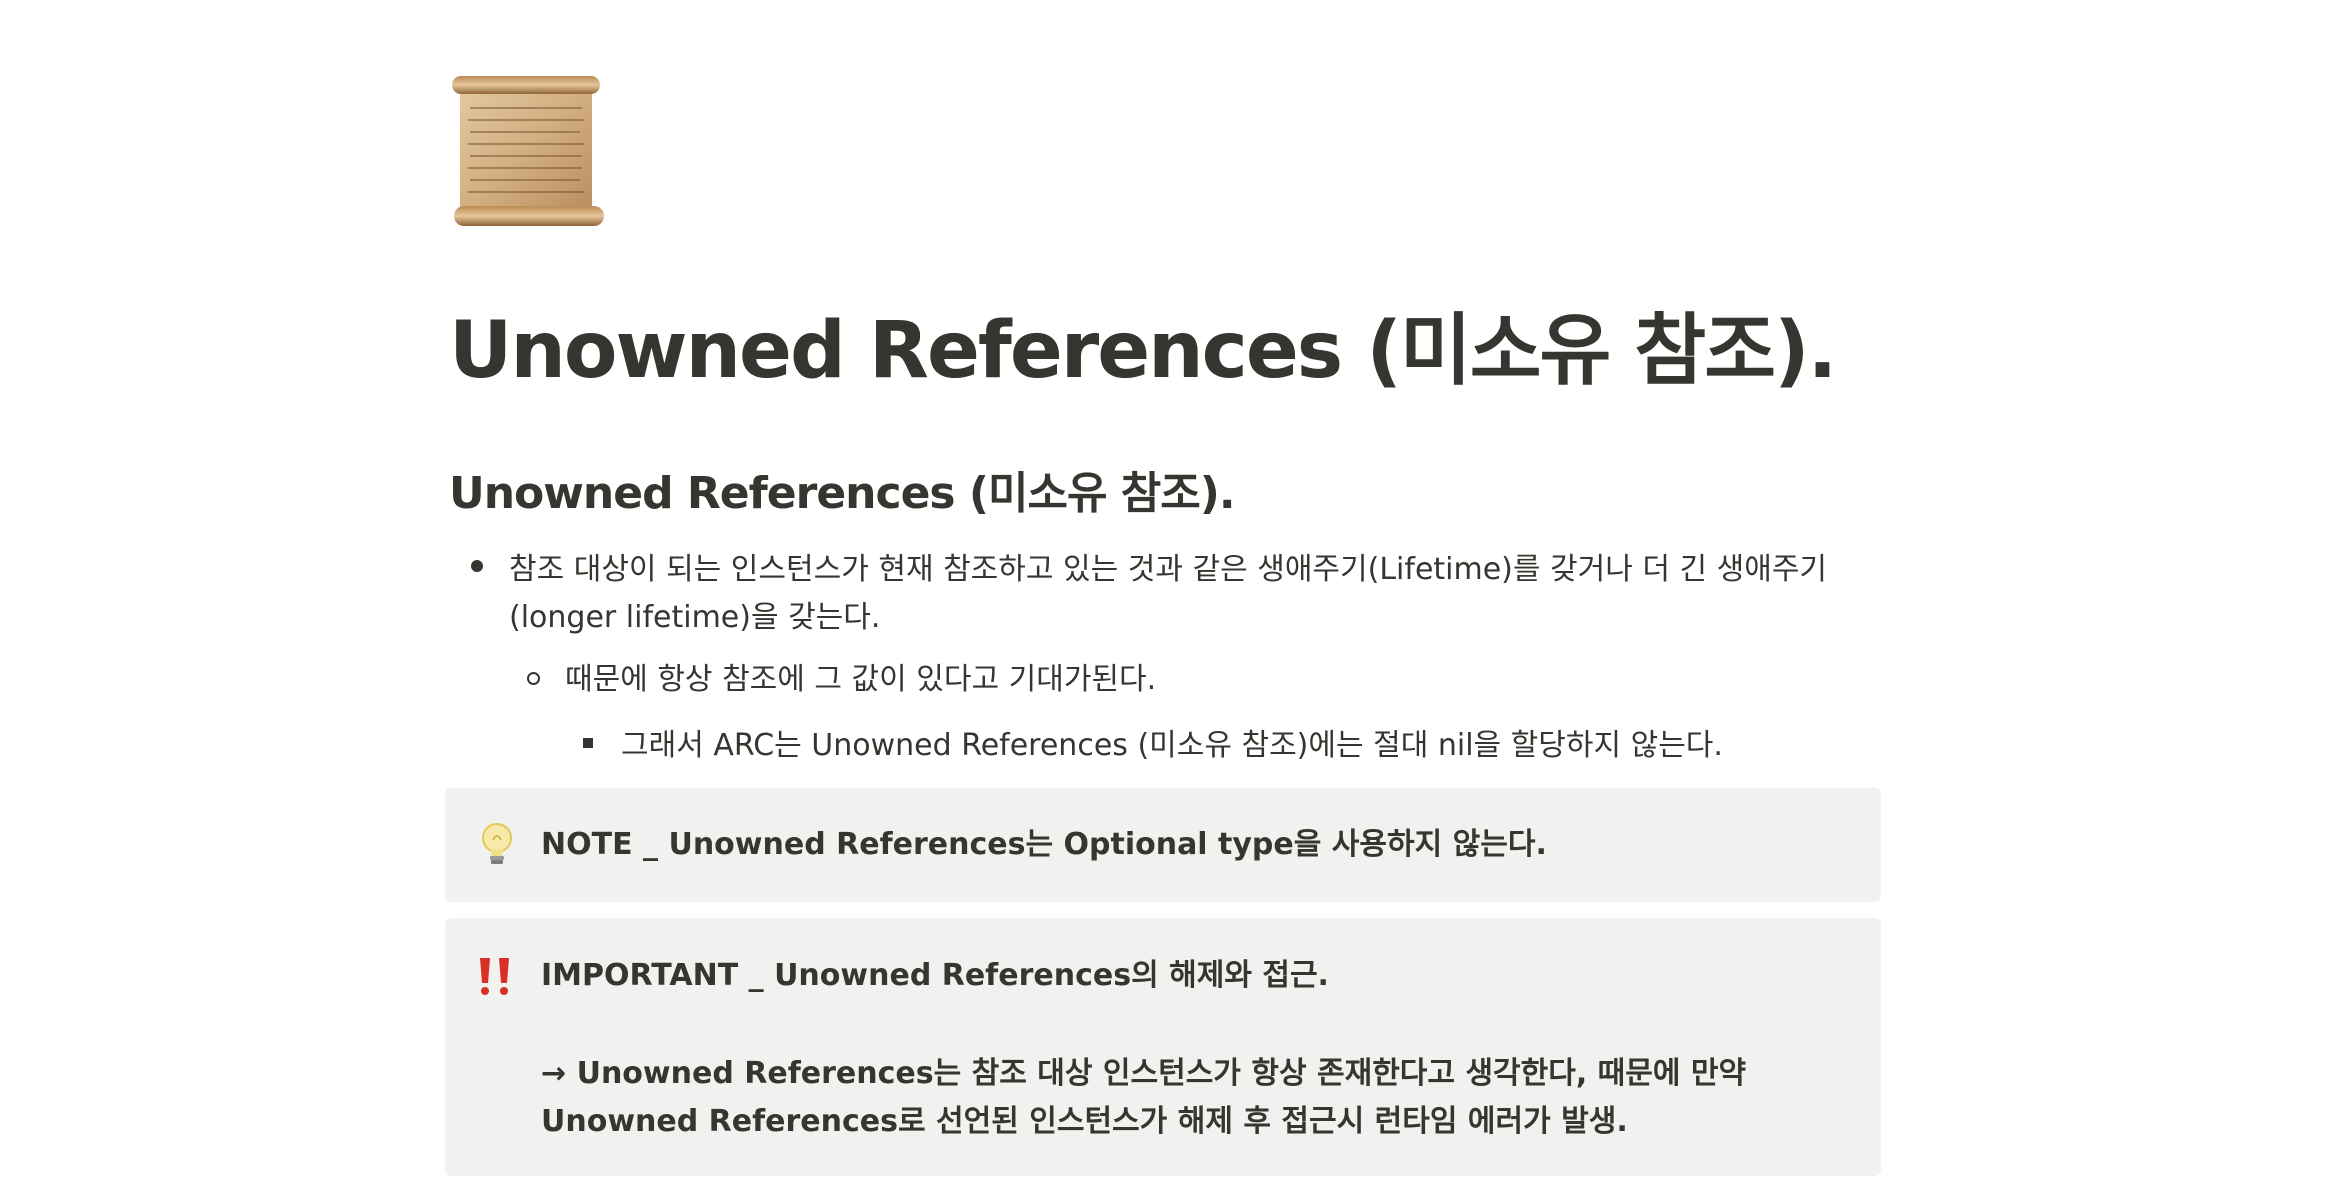  I want to click on light-bulb-icon, so click(497, 845).